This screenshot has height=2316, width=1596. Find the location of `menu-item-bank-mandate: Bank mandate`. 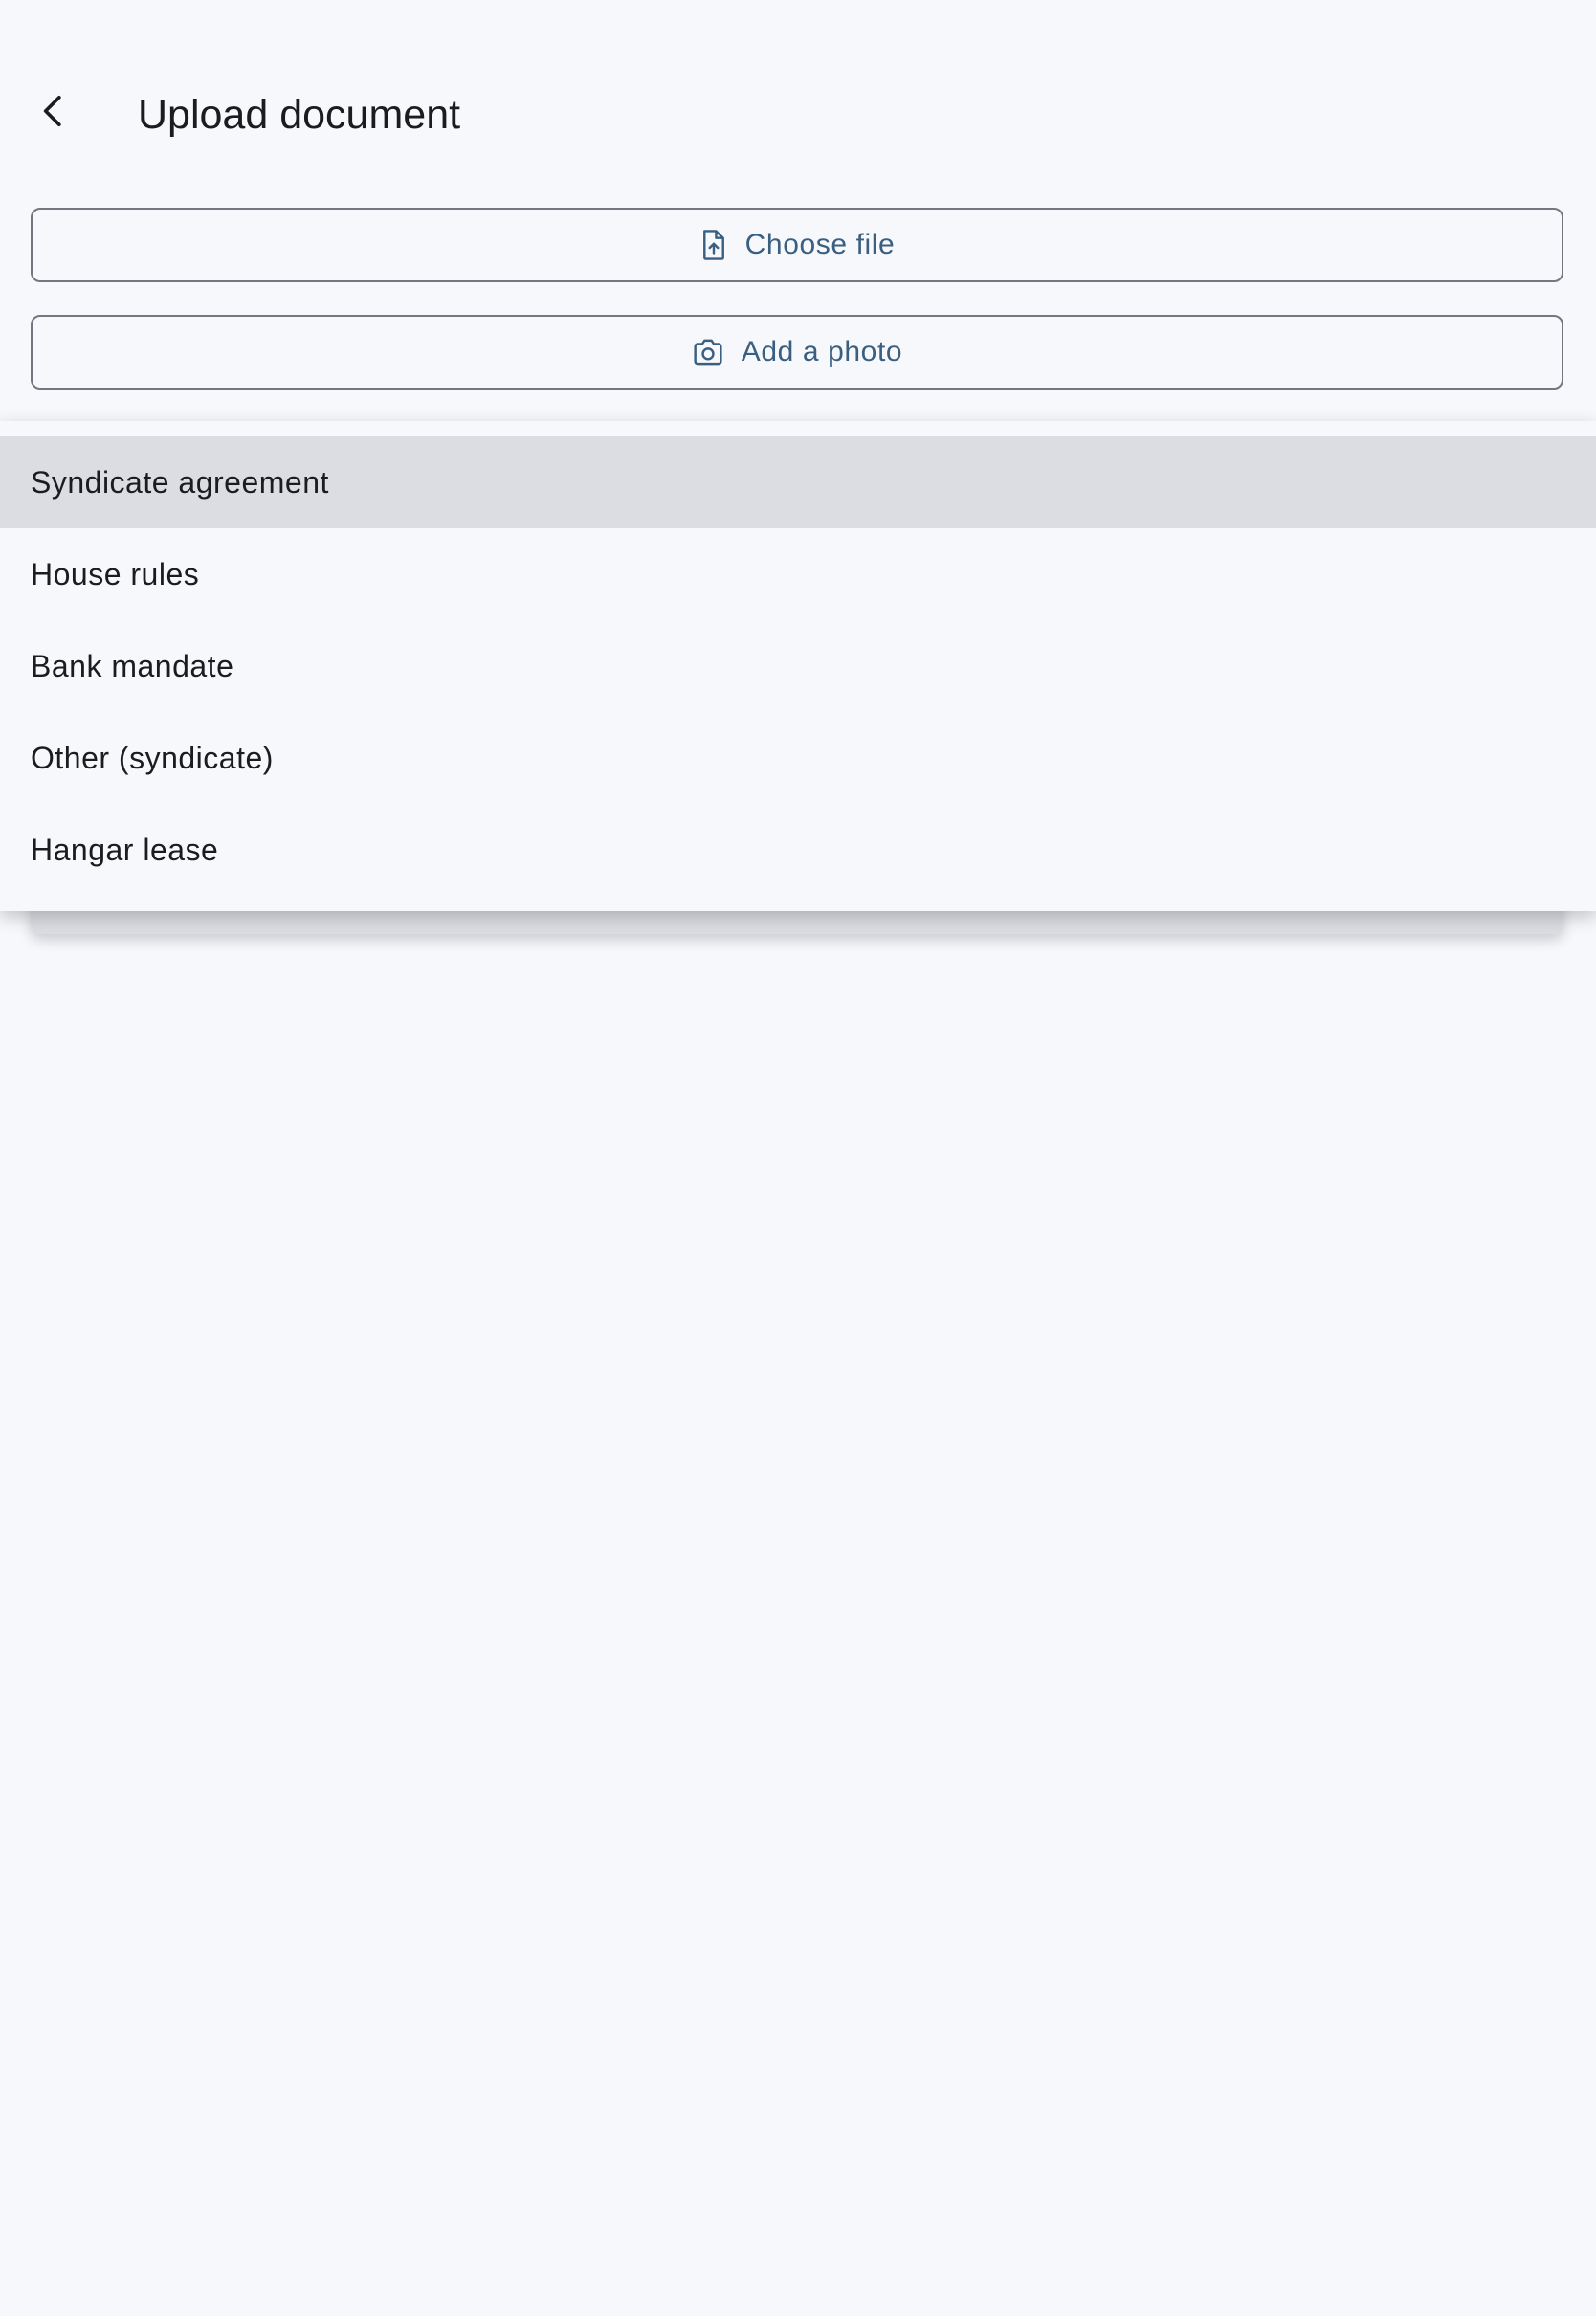

menu-item-bank-mandate: Bank mandate is located at coordinates (798, 666).